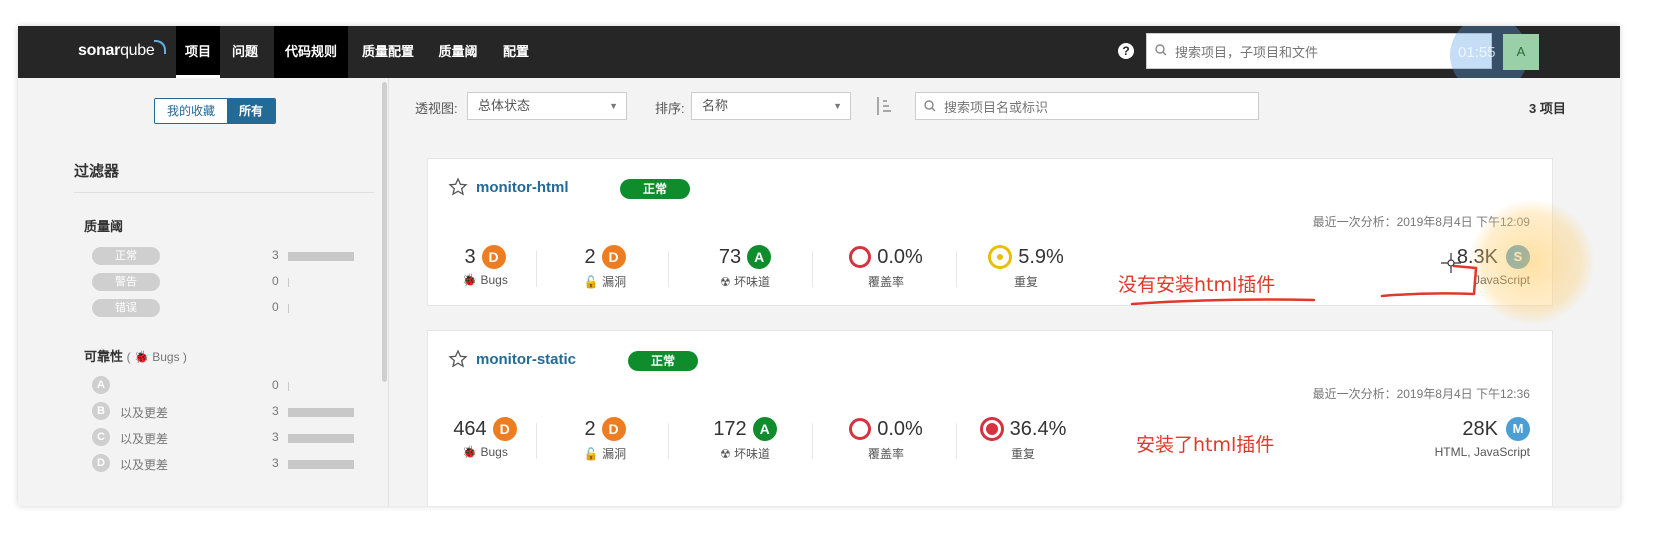  Describe the element at coordinates (884, 106) in the screenshot. I see `sort-order-icon` at that location.